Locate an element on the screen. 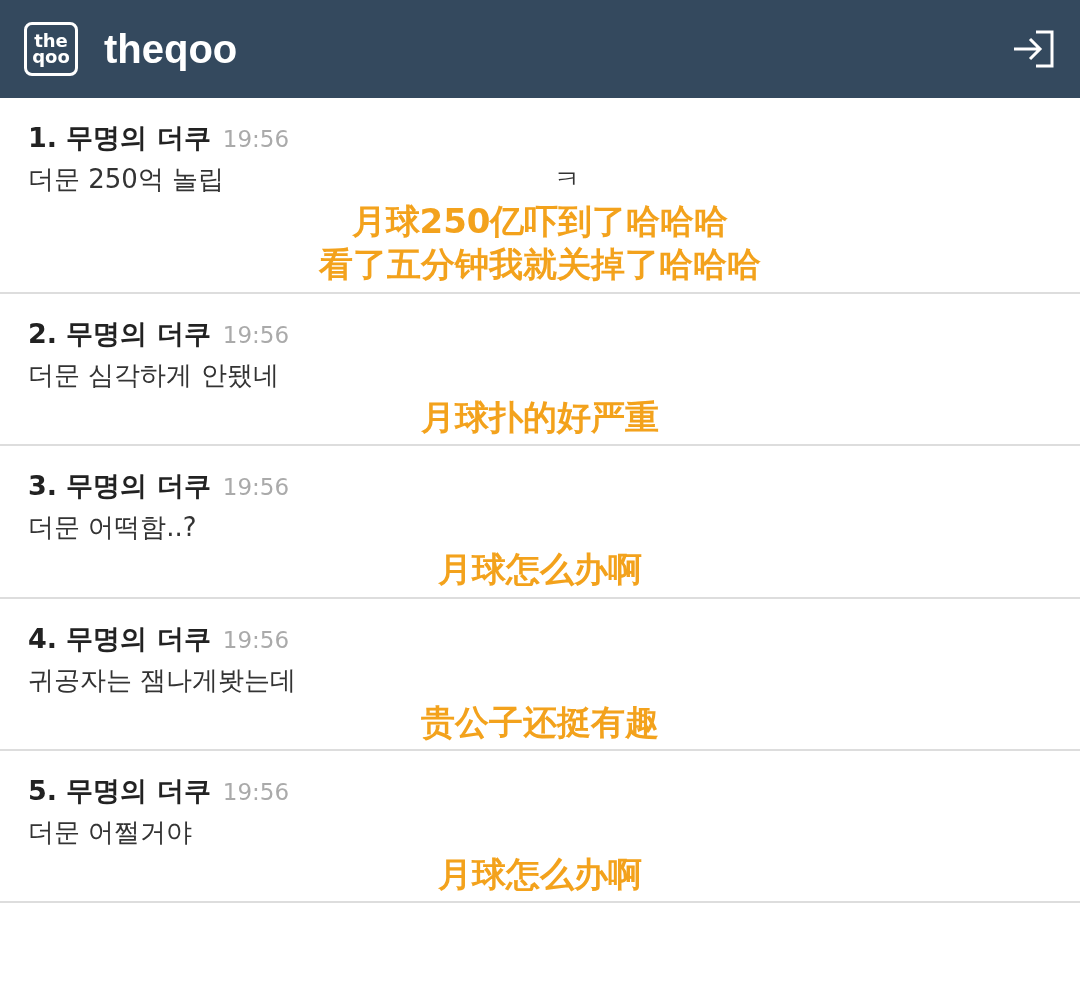  comment-text: 더문 어쩔거야 is located at coordinates (110, 832).